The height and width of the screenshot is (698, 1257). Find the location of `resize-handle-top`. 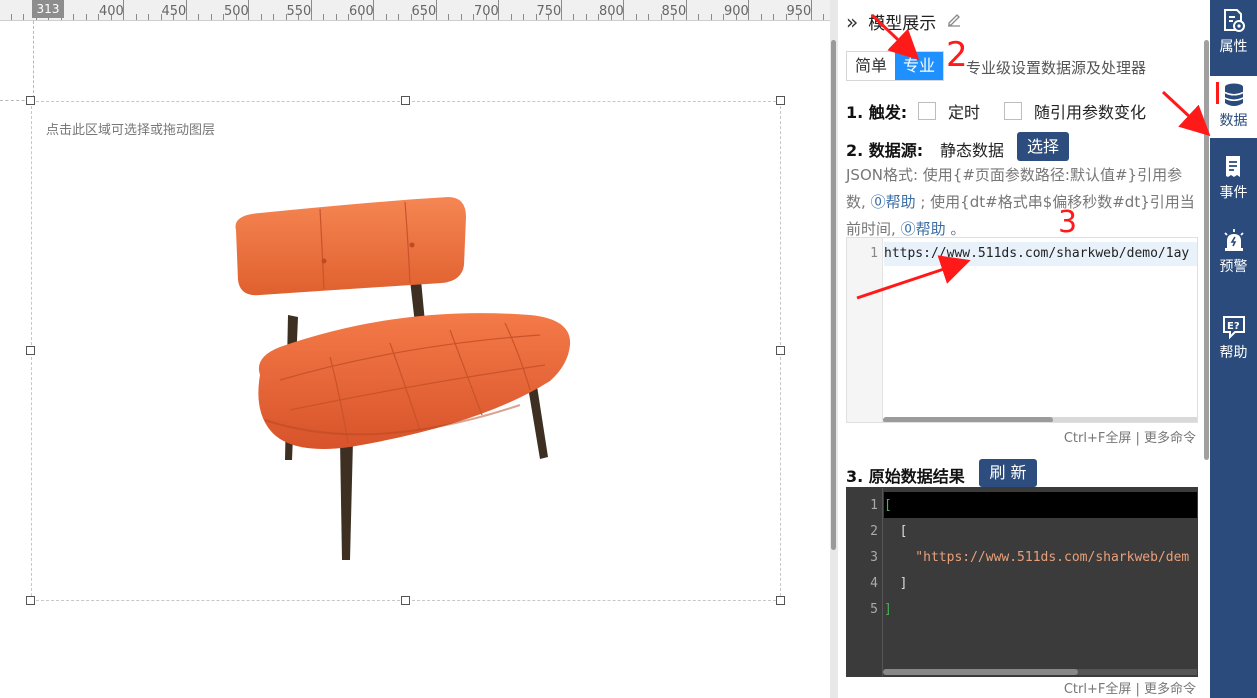

resize-handle-top is located at coordinates (405, 100).